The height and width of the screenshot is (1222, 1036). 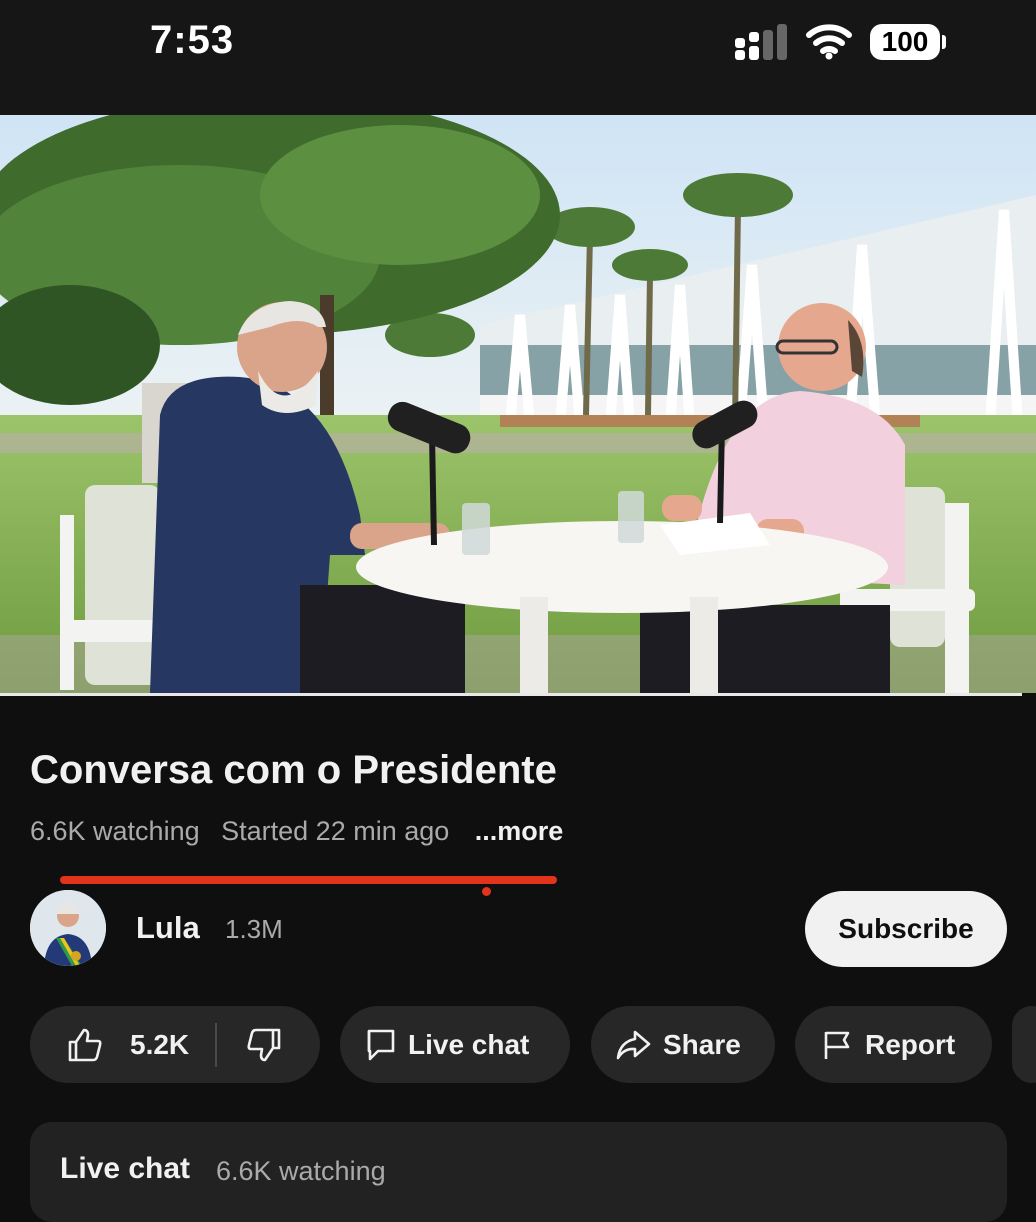 What do you see at coordinates (381, 1044) in the screenshot?
I see `chat-icon` at bounding box center [381, 1044].